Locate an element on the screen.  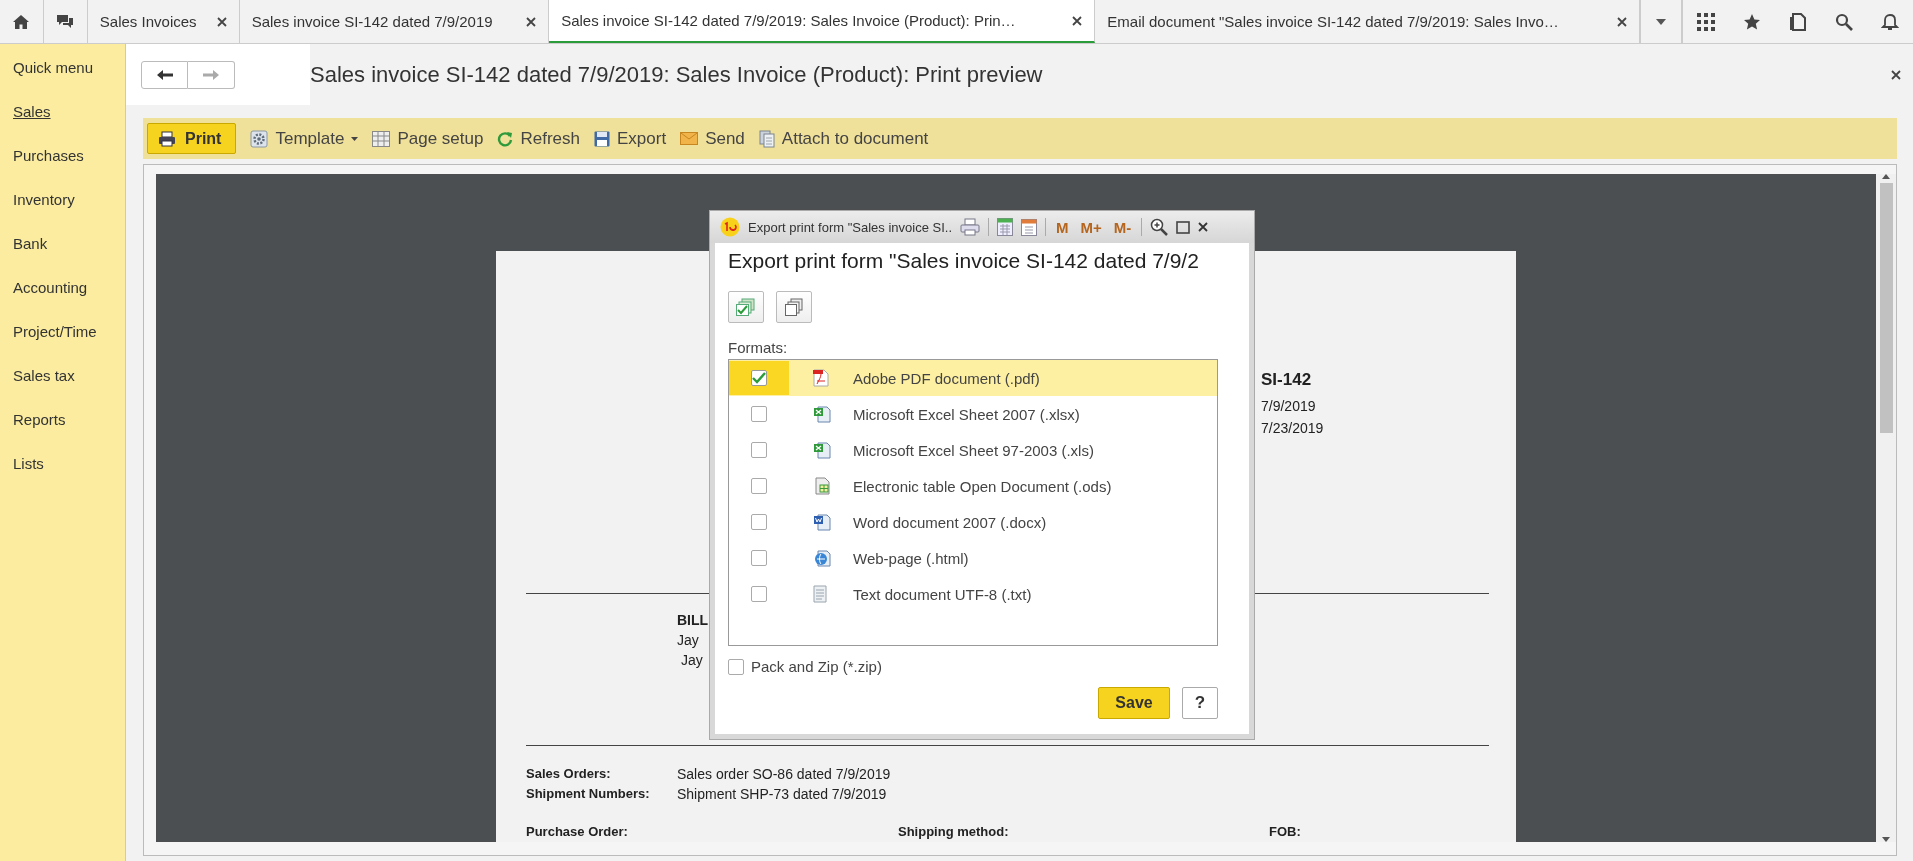
scrollbar is located at coordinates (1886, 508).